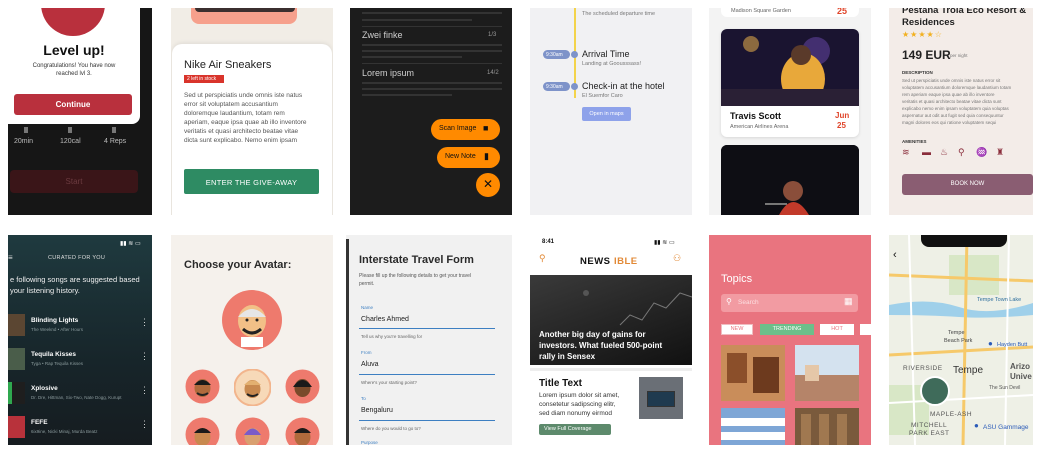 Image resolution: width=1042 pixels, height=457 pixels. I want to click on song-artist: The Weeknd • After Hours, so click(57, 329).